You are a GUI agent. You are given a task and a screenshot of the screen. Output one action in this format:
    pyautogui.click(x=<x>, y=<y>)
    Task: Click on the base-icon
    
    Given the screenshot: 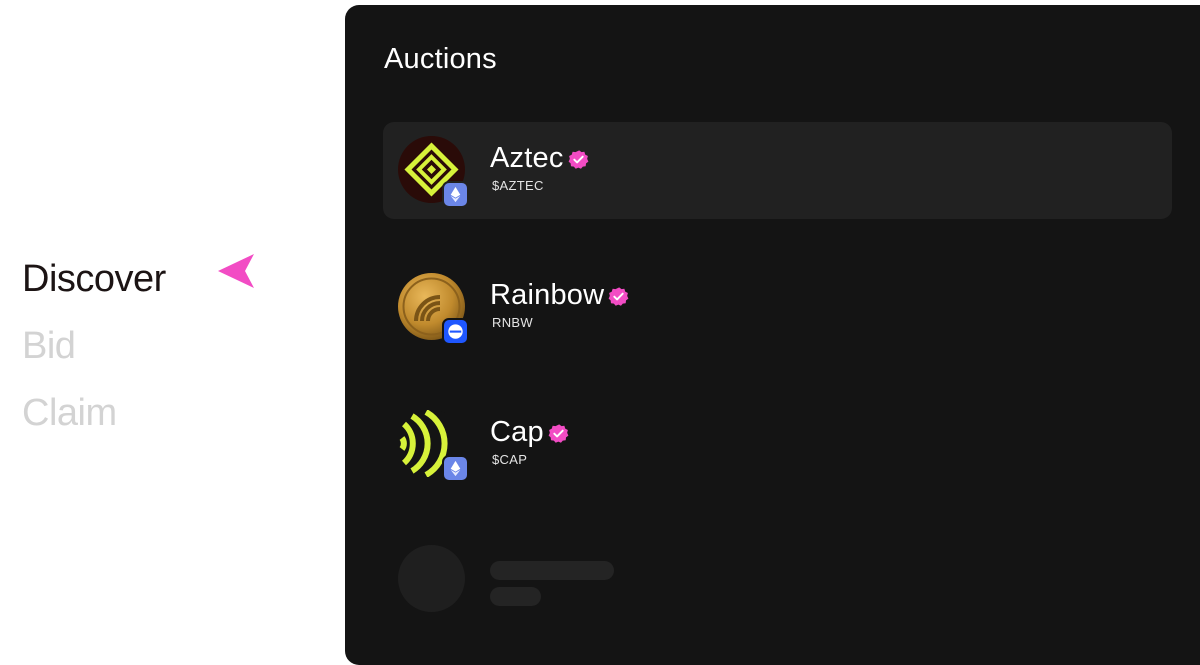 What is the action you would take?
    pyautogui.click(x=455, y=331)
    